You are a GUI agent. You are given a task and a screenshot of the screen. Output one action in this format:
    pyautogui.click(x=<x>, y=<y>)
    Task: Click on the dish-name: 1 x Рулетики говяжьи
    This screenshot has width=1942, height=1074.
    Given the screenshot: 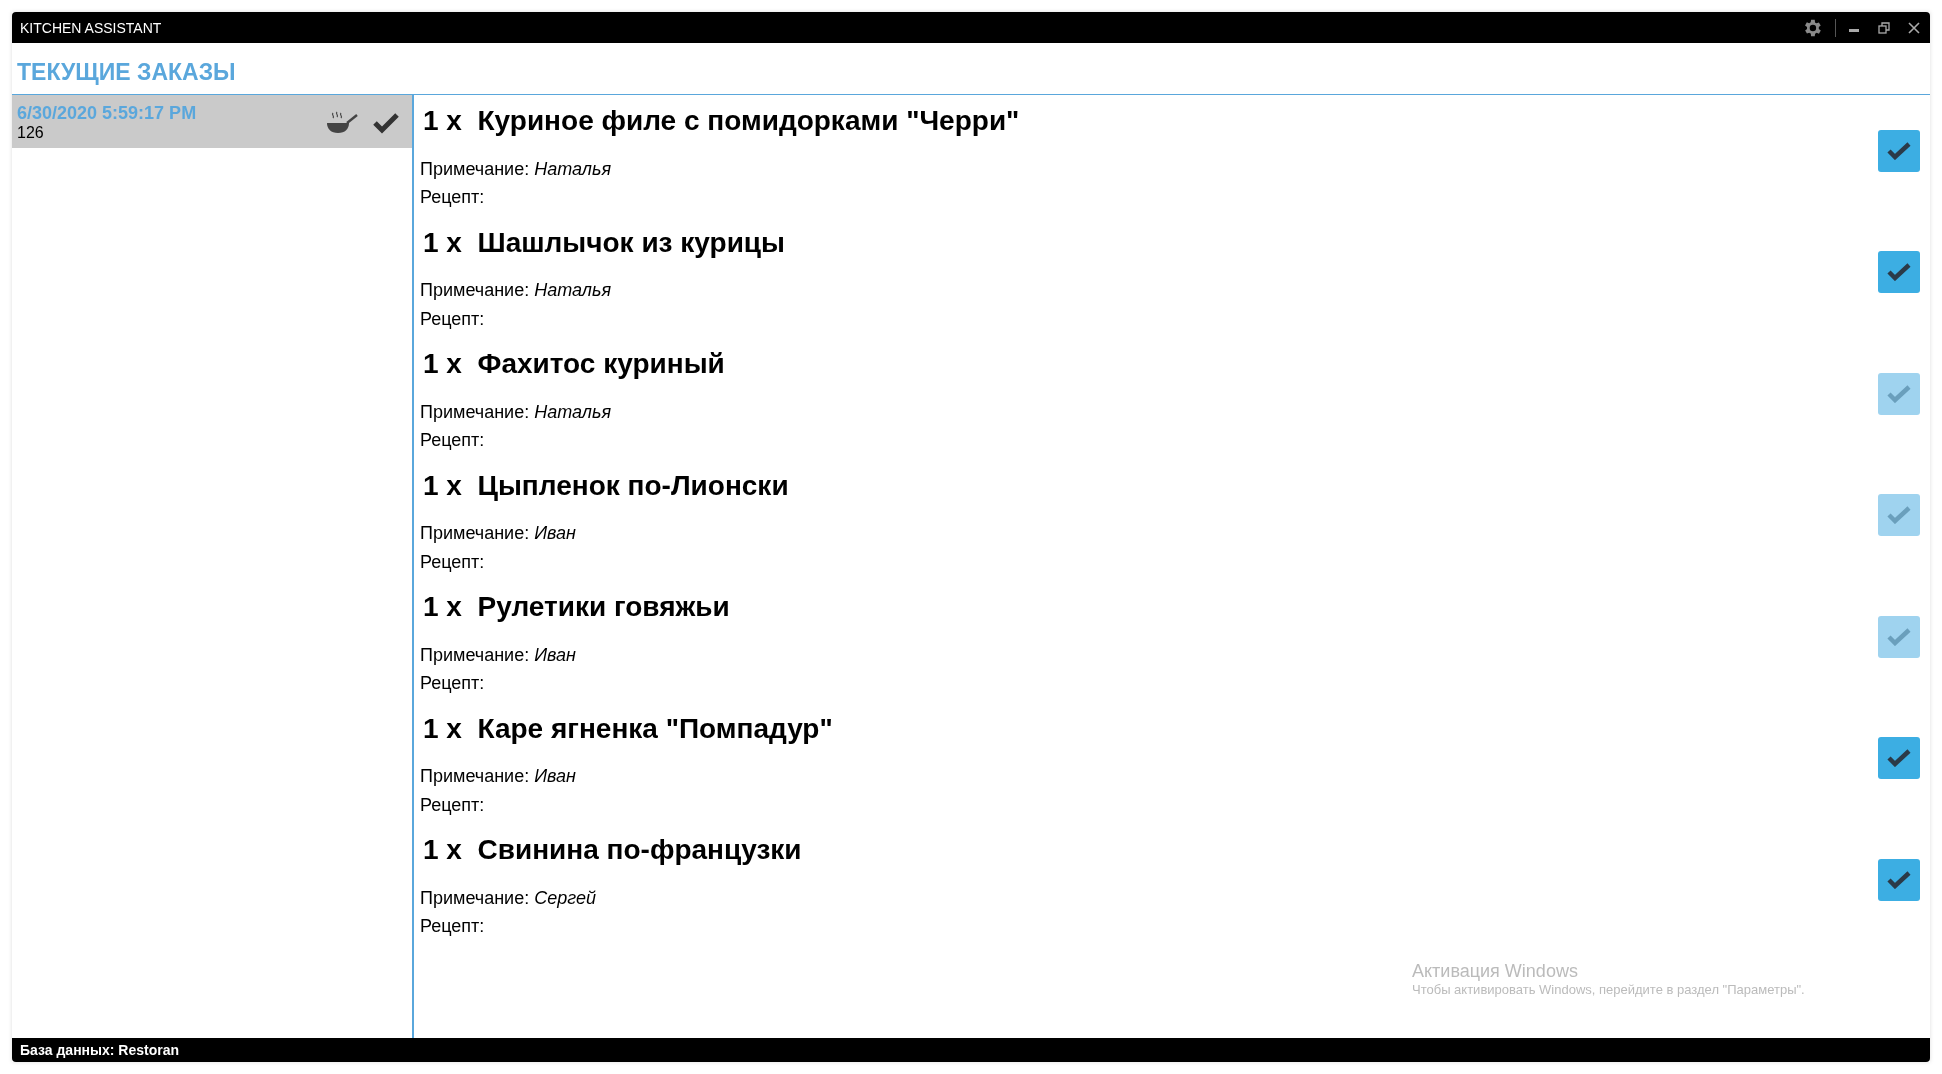 What is the action you would take?
    pyautogui.click(x=576, y=607)
    